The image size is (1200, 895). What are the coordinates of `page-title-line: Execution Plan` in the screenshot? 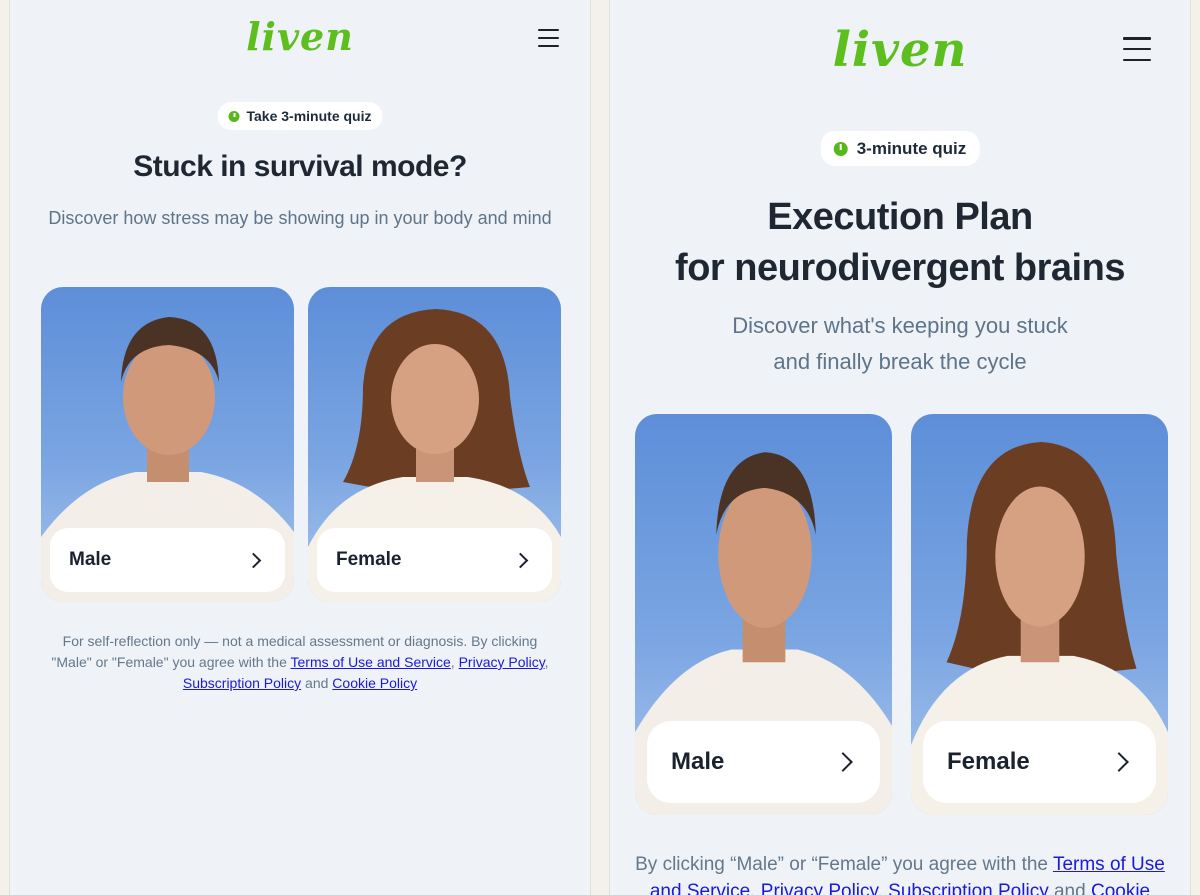 It's located at (900, 217).